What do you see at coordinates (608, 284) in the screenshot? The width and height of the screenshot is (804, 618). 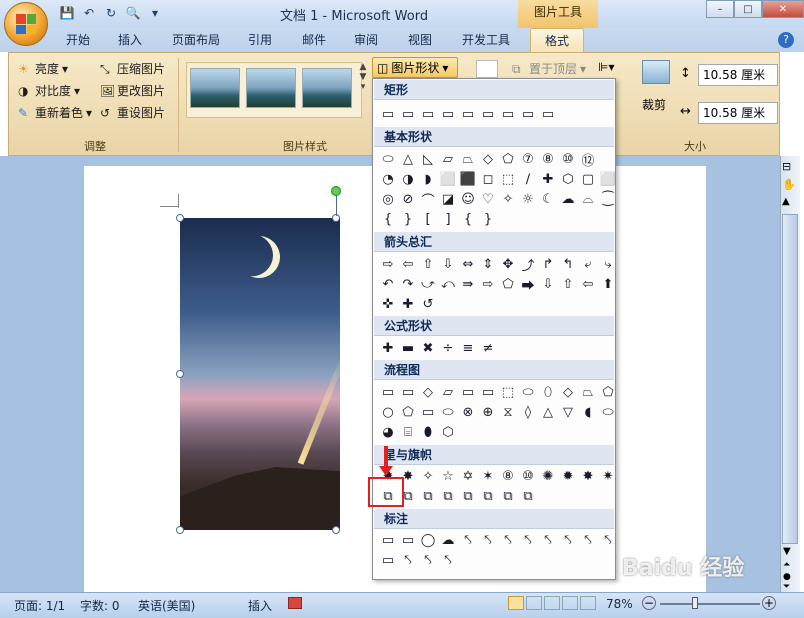 I see `shape-item: ⬆` at bounding box center [608, 284].